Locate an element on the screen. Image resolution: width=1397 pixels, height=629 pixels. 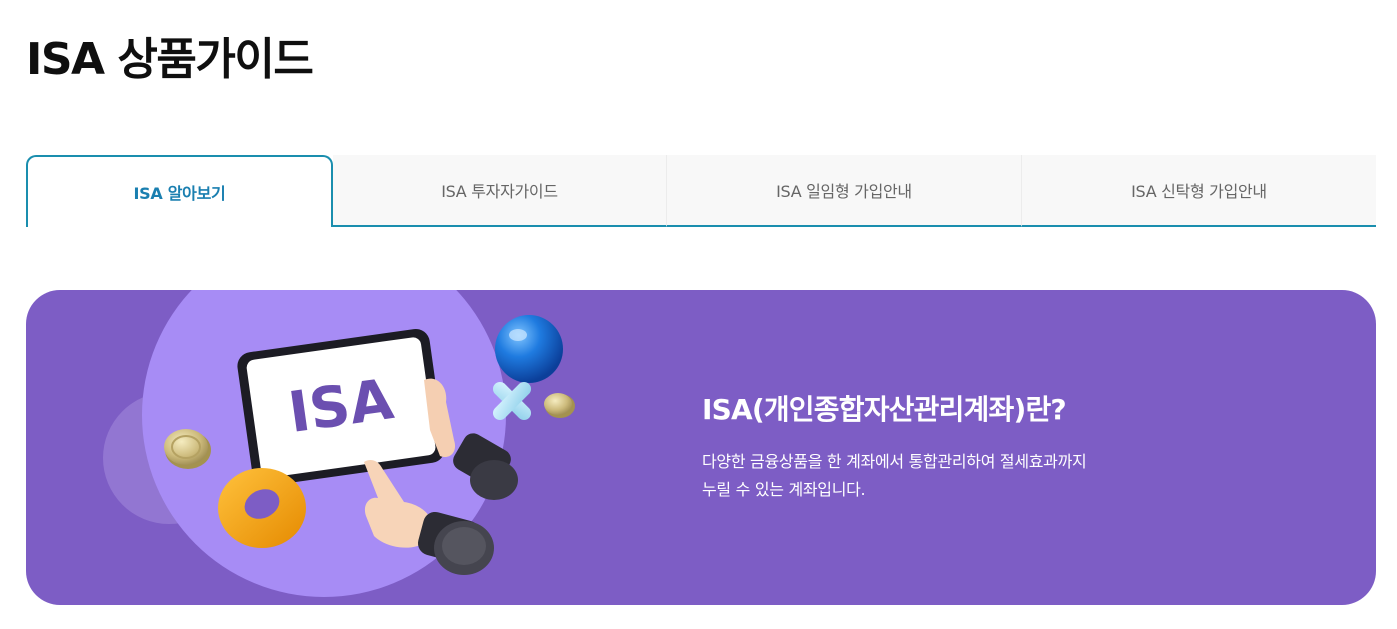
coin-small-icon is located at coordinates (559, 405).